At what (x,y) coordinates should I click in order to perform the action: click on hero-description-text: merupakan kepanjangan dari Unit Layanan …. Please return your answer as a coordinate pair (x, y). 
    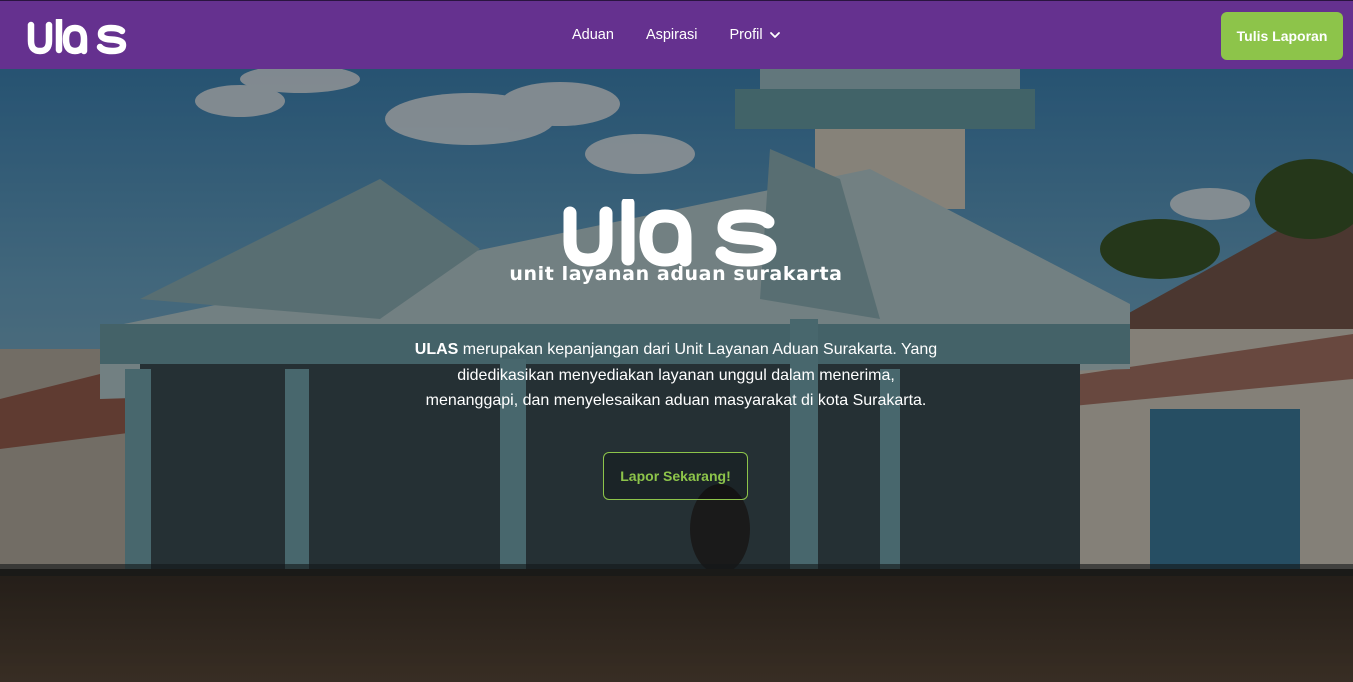
    Looking at the image, I should click on (681, 375).